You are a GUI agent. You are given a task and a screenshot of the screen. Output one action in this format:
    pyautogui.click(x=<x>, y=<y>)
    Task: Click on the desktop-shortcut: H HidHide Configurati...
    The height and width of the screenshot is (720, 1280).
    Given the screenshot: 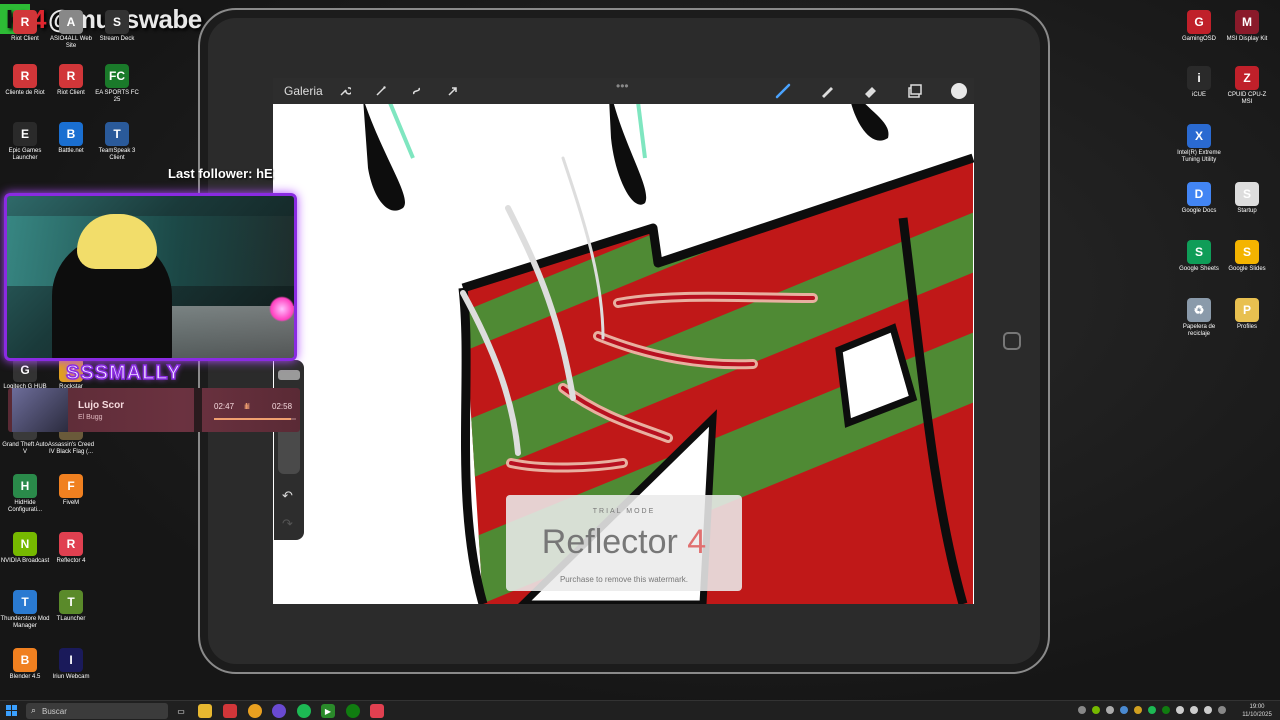 What is the action you would take?
    pyautogui.click(x=25, y=494)
    